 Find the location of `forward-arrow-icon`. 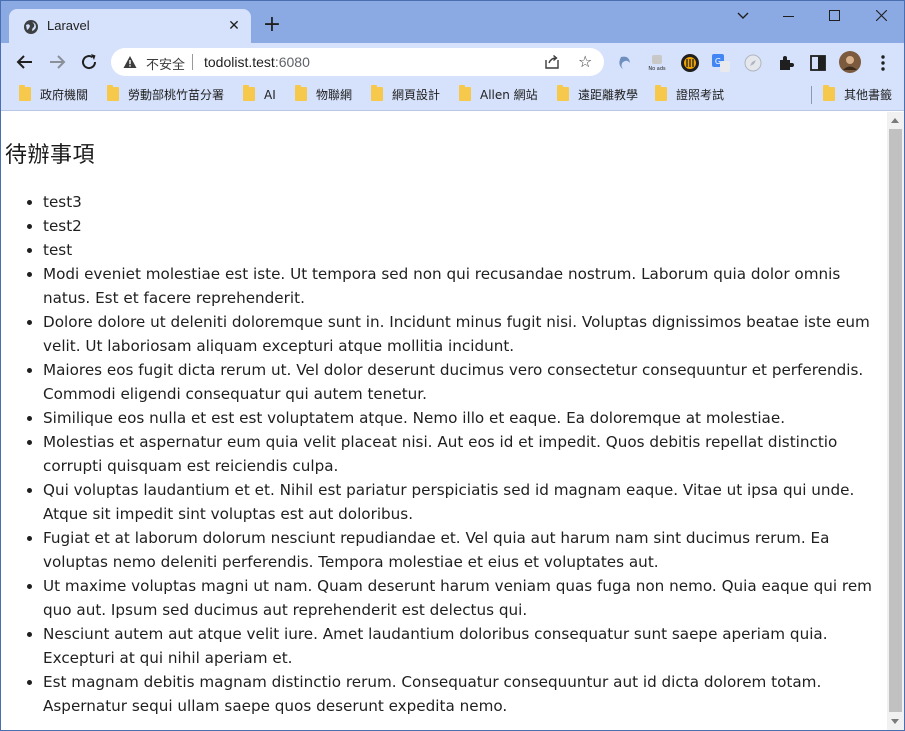

forward-arrow-icon is located at coordinates (57, 62).